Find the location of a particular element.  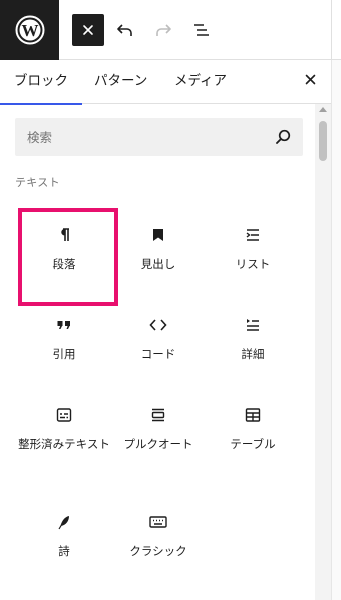

scroll-thumb is located at coordinates (323, 141).